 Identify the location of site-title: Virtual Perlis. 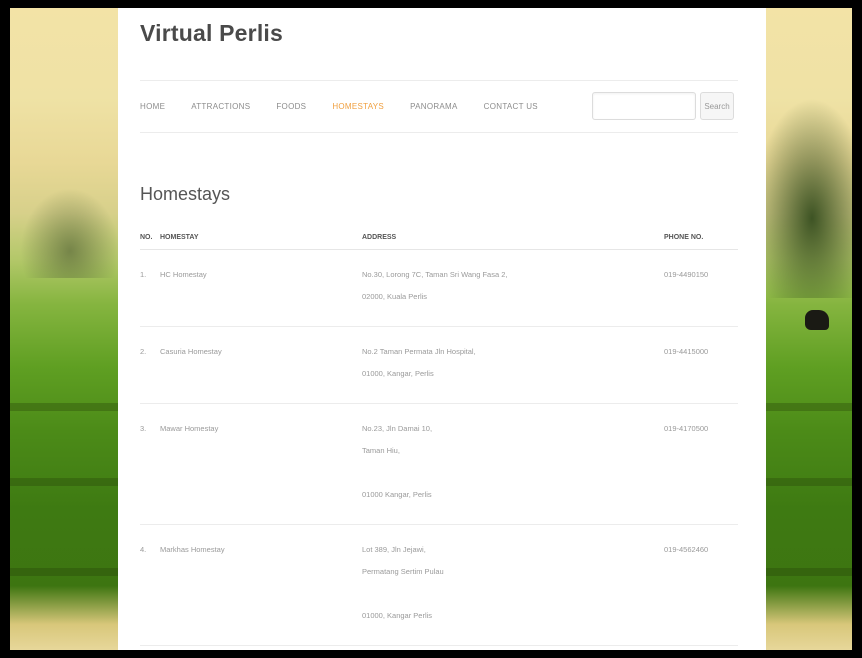
(211, 33).